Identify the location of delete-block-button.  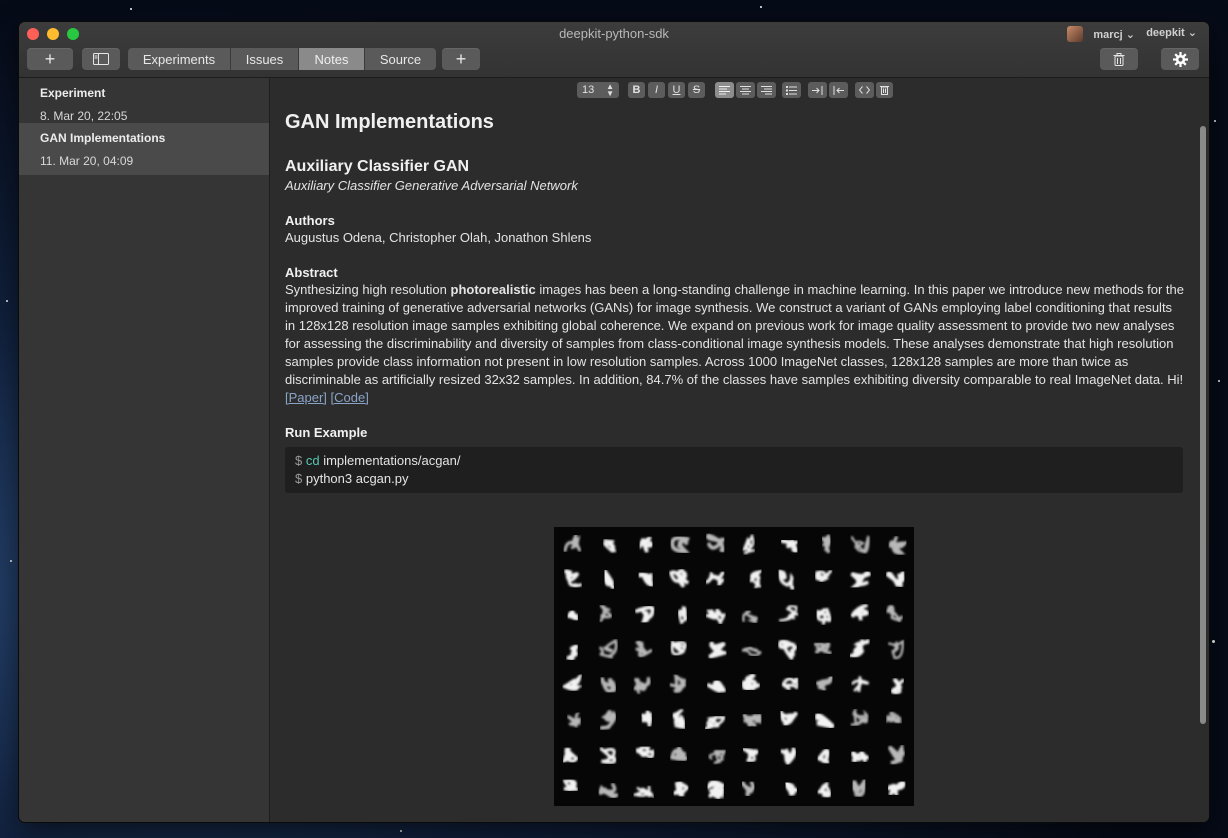
(884, 90).